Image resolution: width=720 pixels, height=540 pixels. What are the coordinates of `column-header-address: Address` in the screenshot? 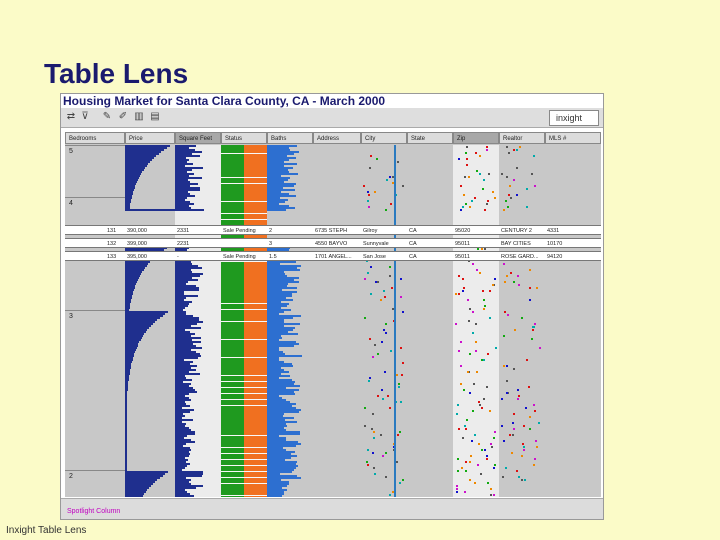 It's located at (337, 138).